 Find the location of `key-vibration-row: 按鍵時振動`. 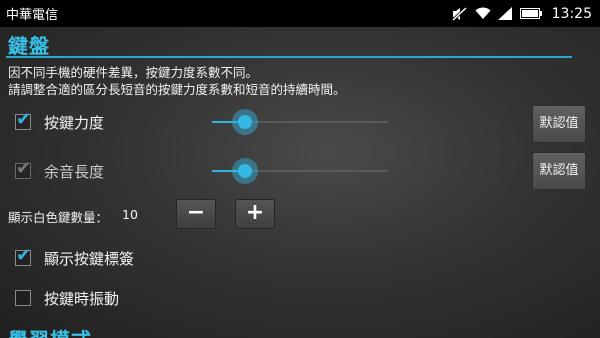

key-vibration-row: 按鍵時振動 is located at coordinates (300, 298).